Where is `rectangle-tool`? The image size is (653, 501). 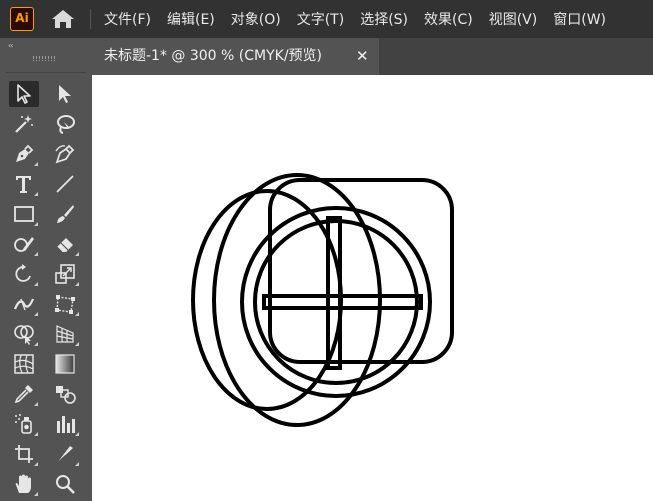 rectangle-tool is located at coordinates (24, 214).